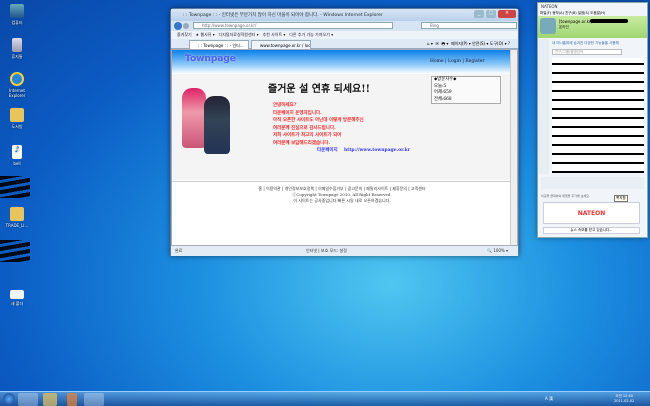 The width and height of the screenshot is (650, 406). I want to click on favorites-button: 즐겨찾기, so click(184, 34).